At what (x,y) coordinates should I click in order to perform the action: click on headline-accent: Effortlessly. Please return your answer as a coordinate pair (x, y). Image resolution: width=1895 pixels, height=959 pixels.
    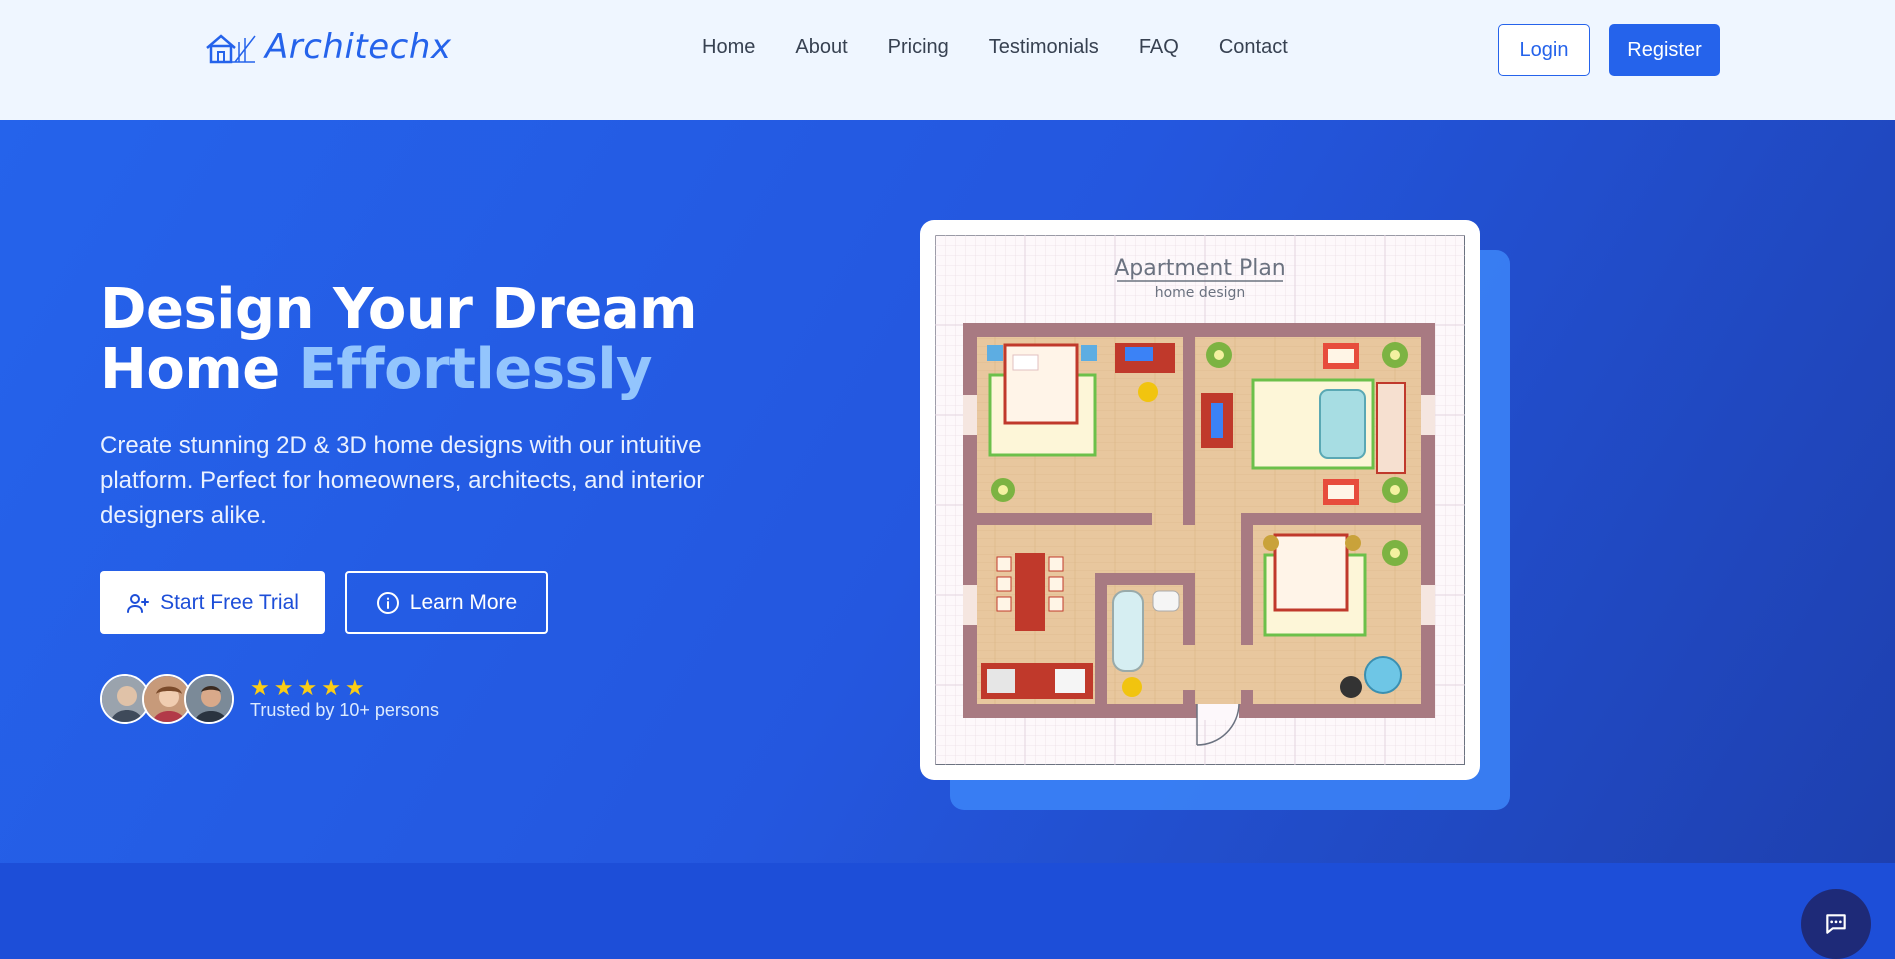
    Looking at the image, I should click on (475, 369).